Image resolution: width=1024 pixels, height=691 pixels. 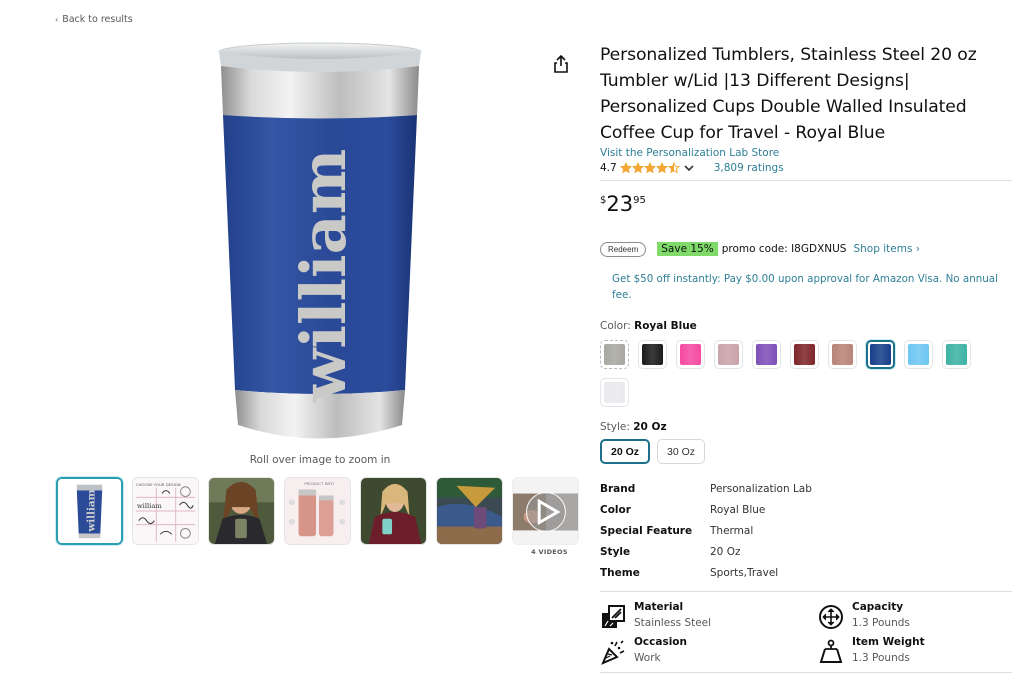 I want to click on back-to-results-label: Back to results, so click(x=97, y=19).